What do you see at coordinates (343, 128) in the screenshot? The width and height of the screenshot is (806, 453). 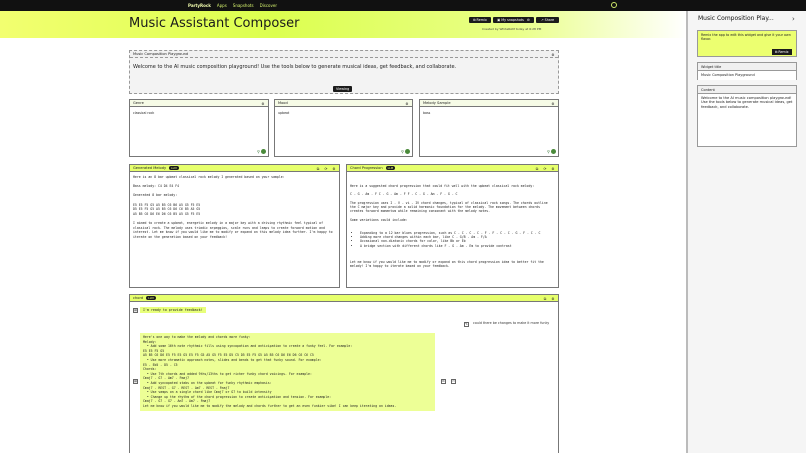 I see `mood-widget: Mood ⚙ upbeat ⚲` at bounding box center [343, 128].